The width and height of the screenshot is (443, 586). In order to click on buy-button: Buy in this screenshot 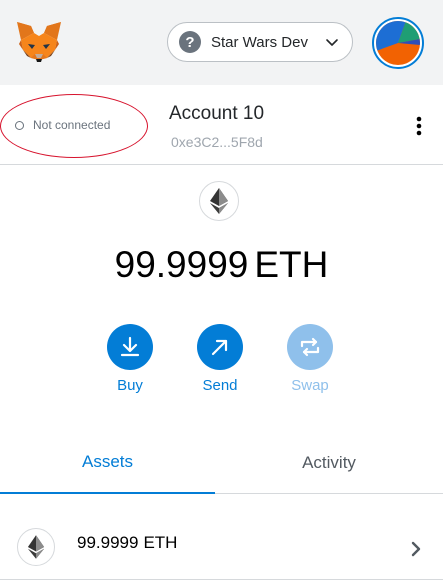, I will do `click(130, 363)`.